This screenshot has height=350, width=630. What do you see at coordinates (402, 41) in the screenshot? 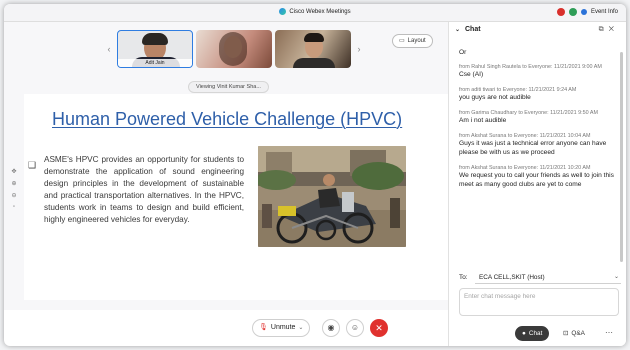
I see `layout-icon: ▭` at bounding box center [402, 41].